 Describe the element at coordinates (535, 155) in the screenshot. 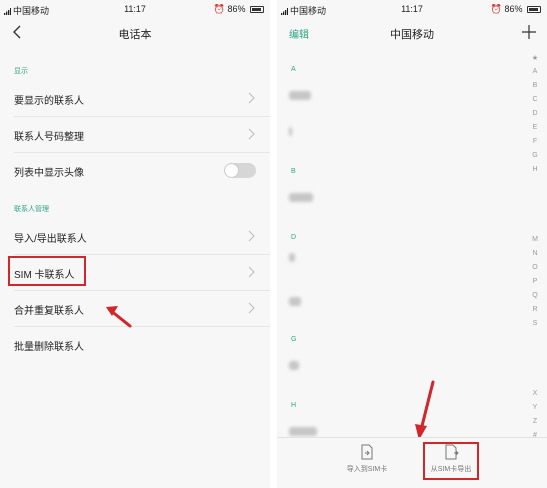

I see `index-letter: G` at that location.